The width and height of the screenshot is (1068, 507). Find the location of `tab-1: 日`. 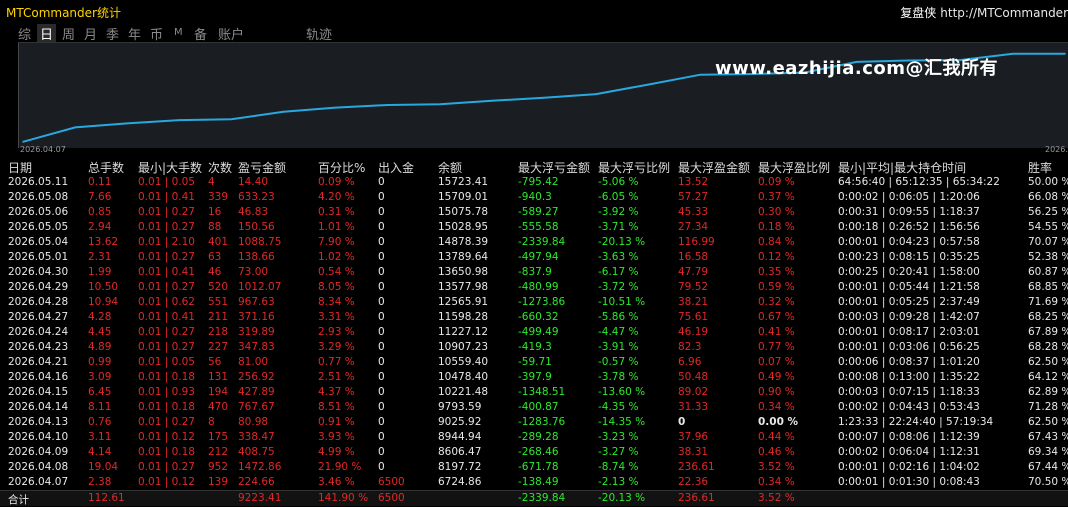

tab-1: 日 is located at coordinates (47, 33).